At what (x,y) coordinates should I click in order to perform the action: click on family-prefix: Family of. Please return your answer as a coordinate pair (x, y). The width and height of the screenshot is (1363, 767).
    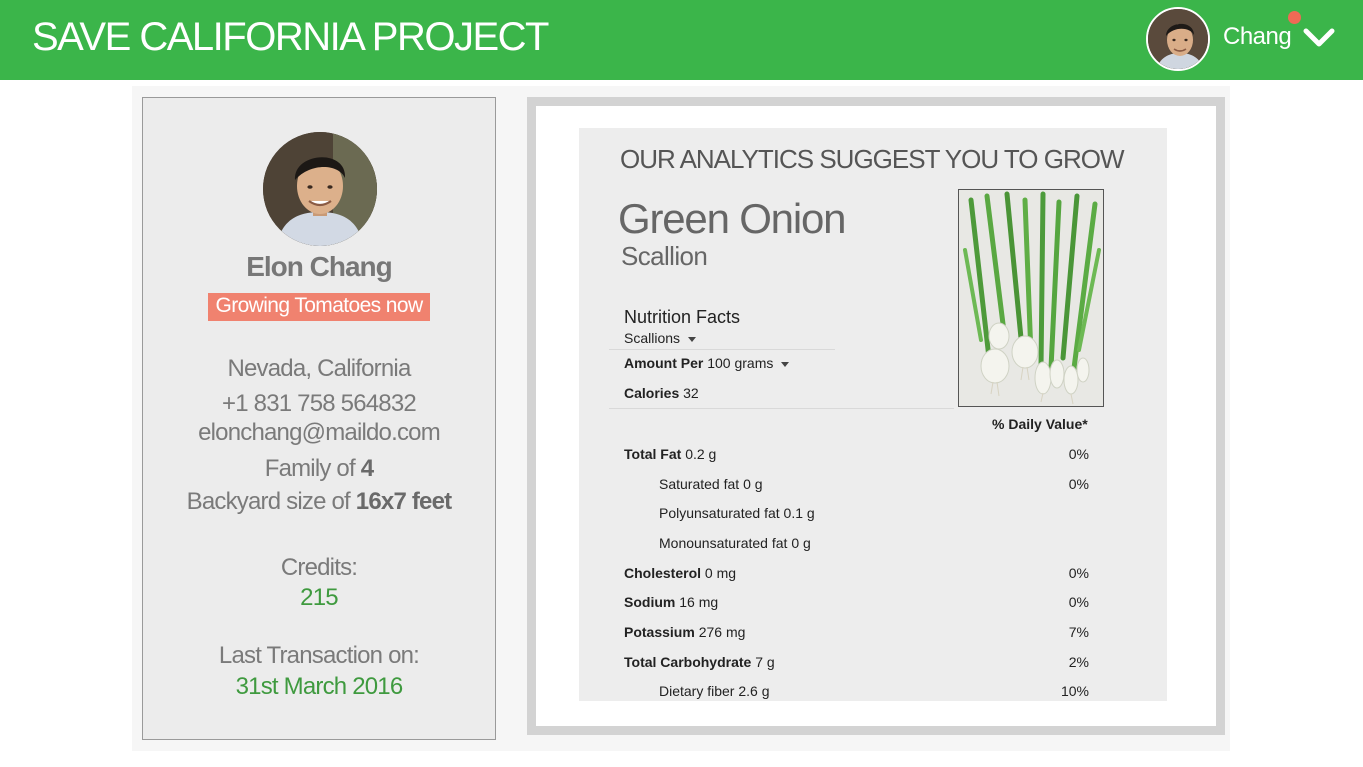
    Looking at the image, I should click on (310, 468).